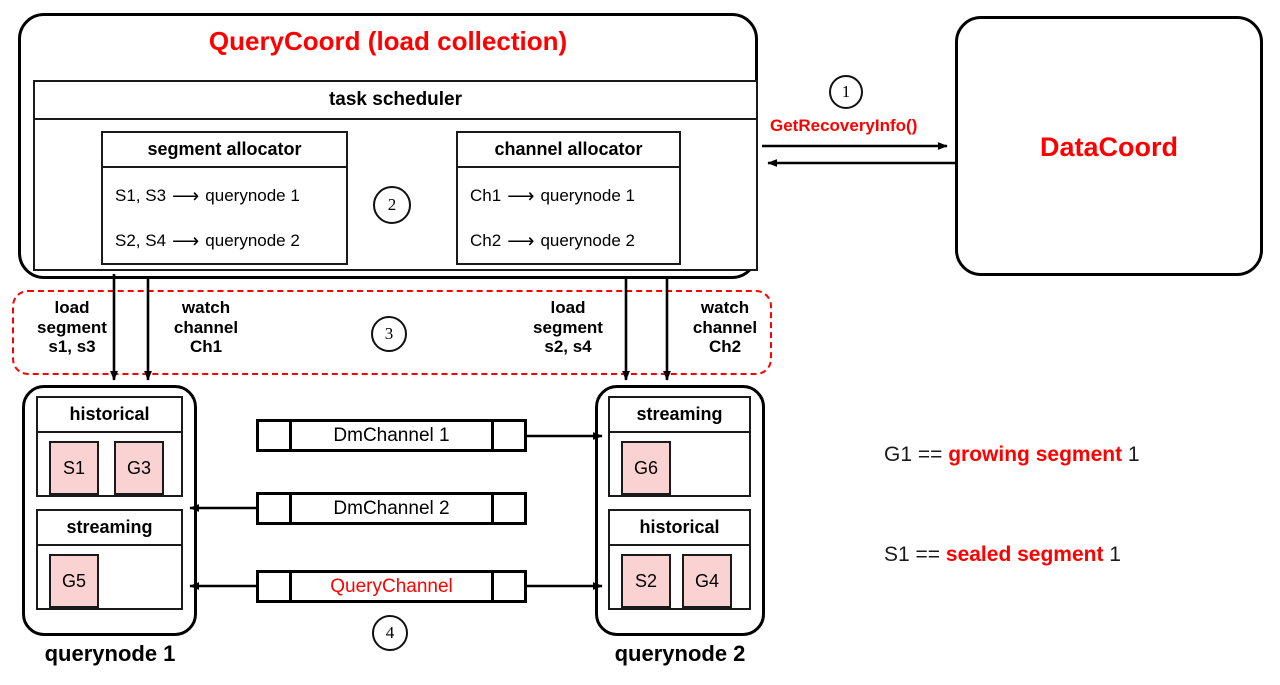  What do you see at coordinates (587, 195) in the screenshot?
I see `channel-target: querynode 1` at bounding box center [587, 195].